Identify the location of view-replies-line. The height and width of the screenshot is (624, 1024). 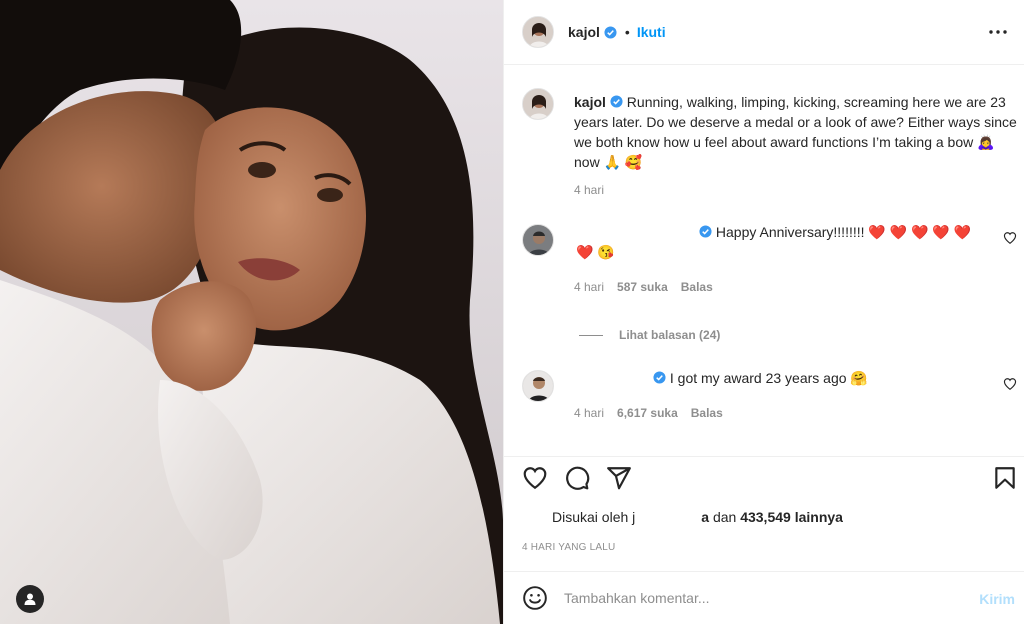
(591, 335).